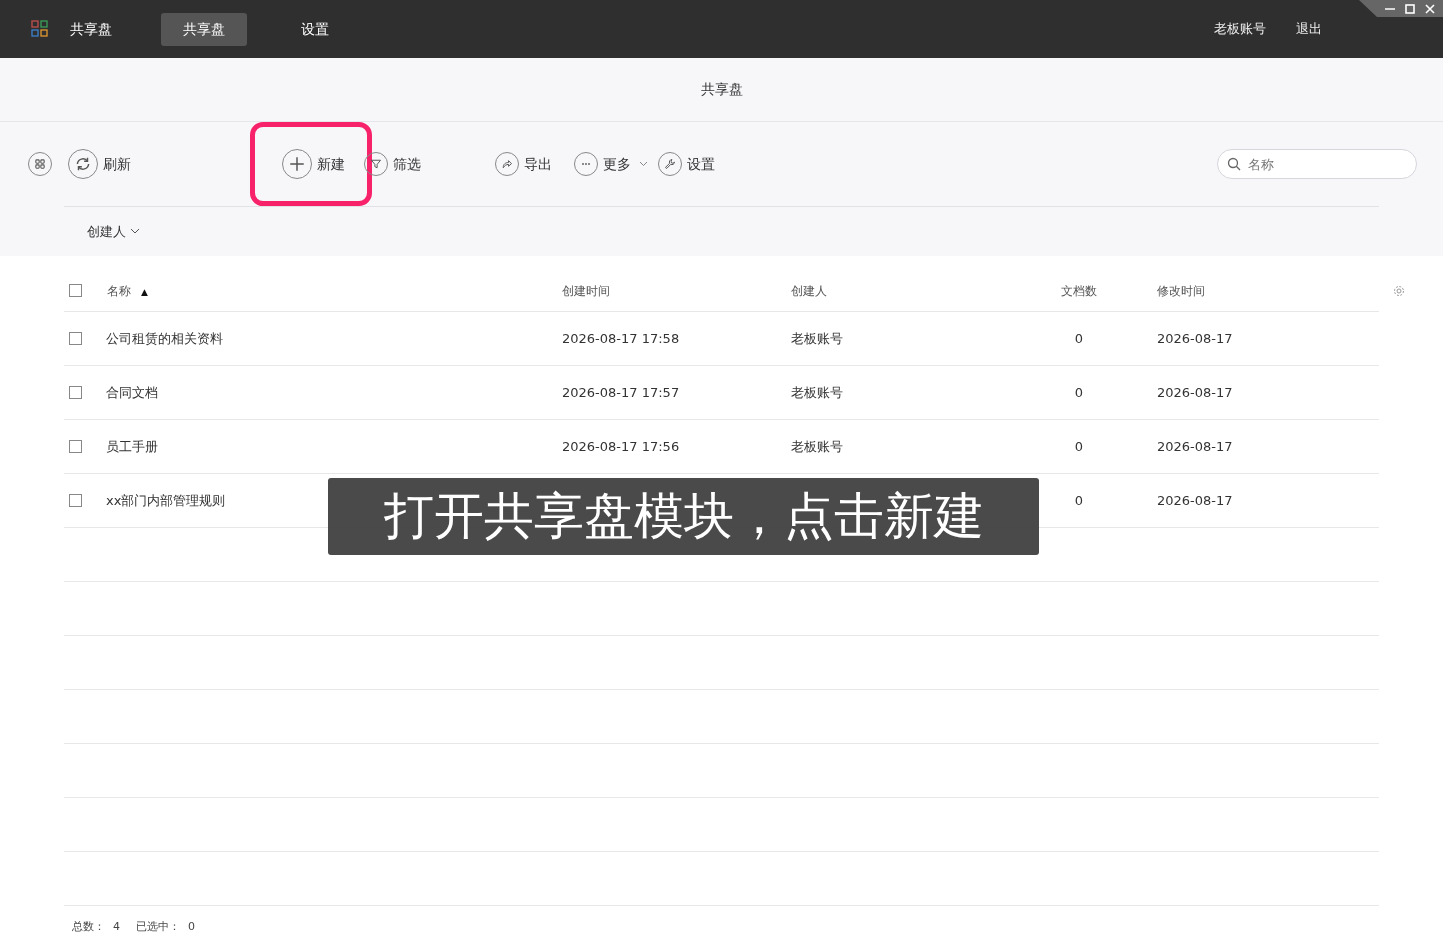  What do you see at coordinates (119, 290) in the screenshot?
I see `column-header: 名称` at bounding box center [119, 290].